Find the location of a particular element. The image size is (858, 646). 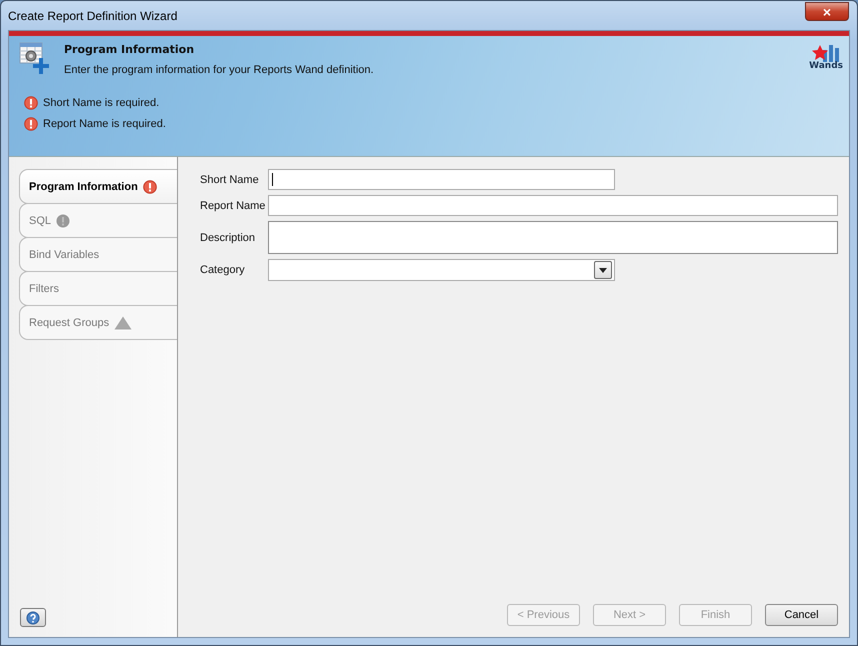

field-label: Report Name is located at coordinates (233, 206).